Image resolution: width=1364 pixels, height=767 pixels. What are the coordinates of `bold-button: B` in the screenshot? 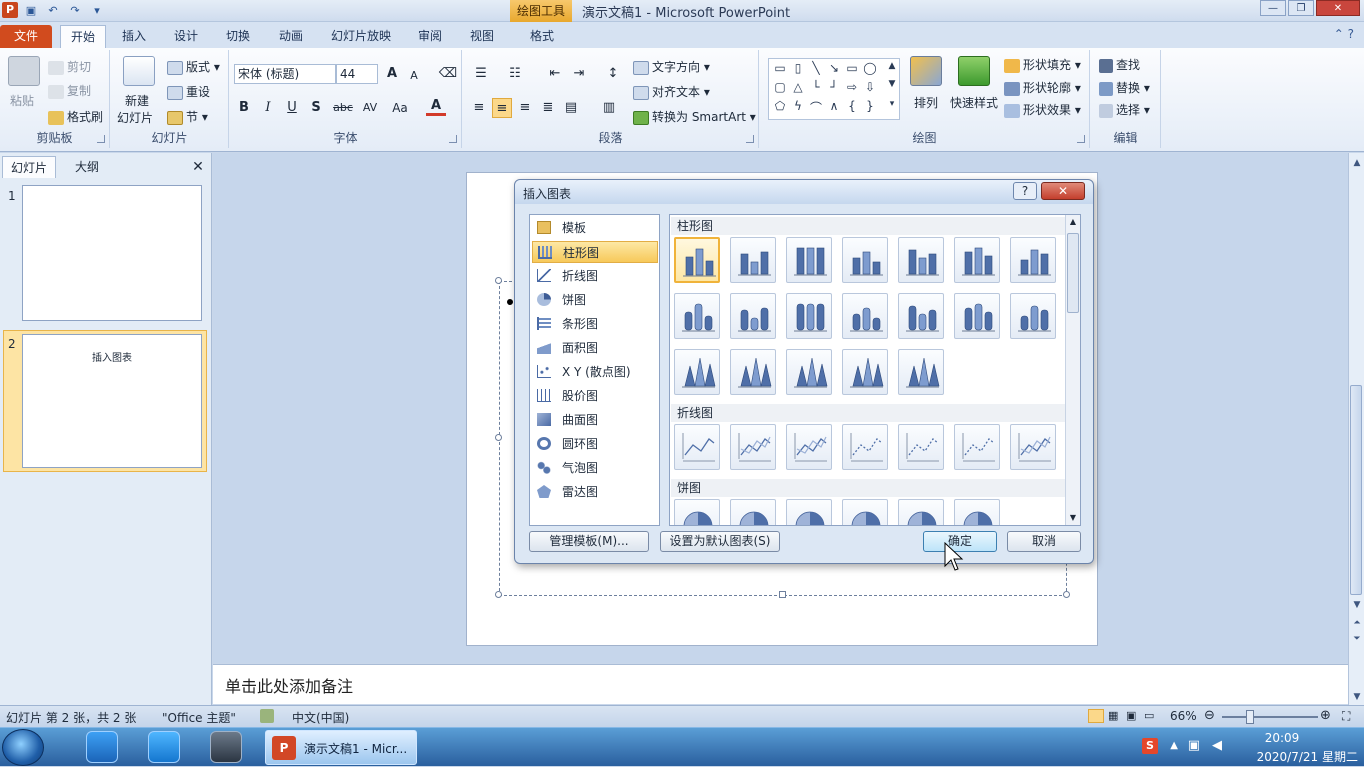 It's located at (244, 108).